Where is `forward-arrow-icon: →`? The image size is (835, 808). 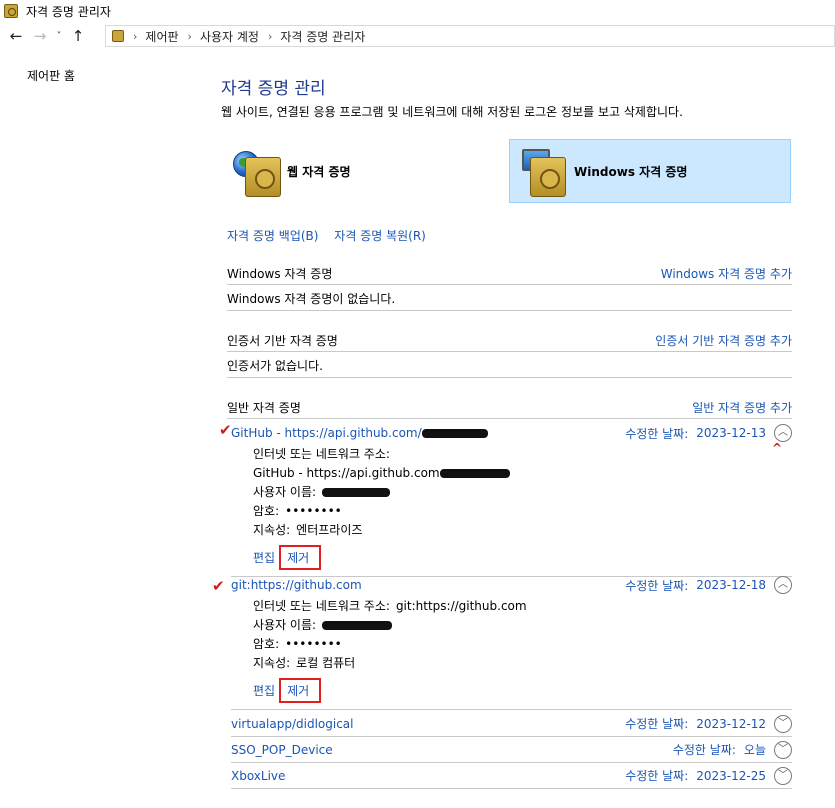
forward-arrow-icon: → is located at coordinates (40, 36).